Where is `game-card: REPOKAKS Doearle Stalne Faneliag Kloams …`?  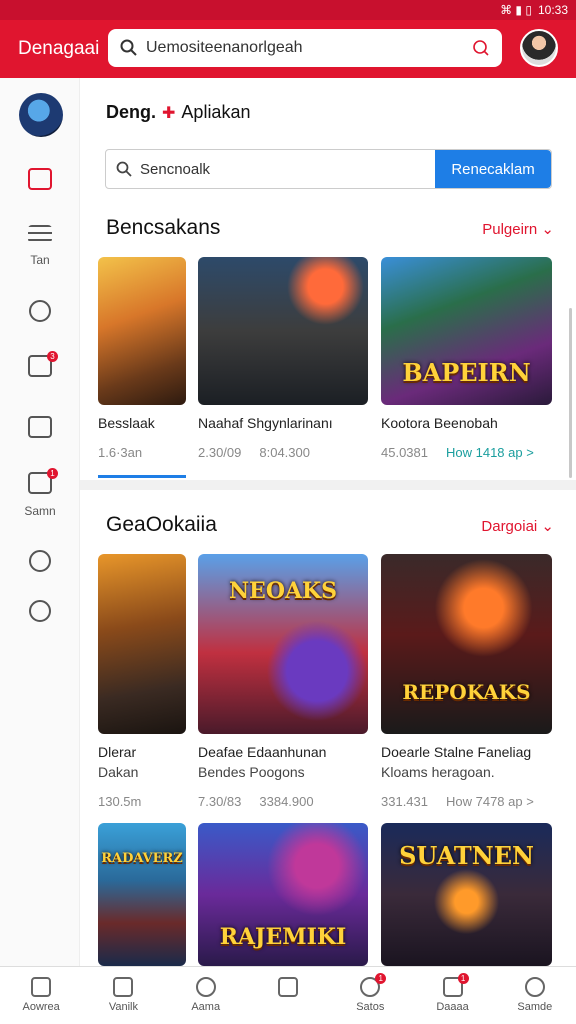
game-card: REPOKAKS Doearle Stalne Faneliag Kloams … is located at coordinates (466, 681).